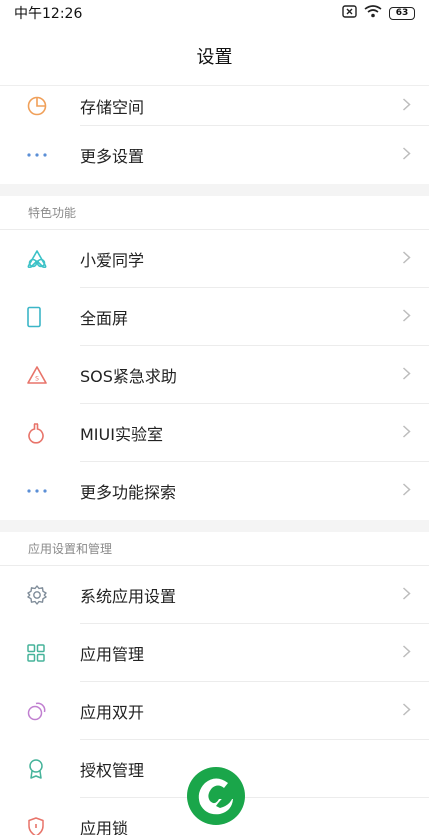 The height and width of the screenshot is (835, 429). I want to click on settings-item-xiaoai: 小爱同学, so click(214, 259).